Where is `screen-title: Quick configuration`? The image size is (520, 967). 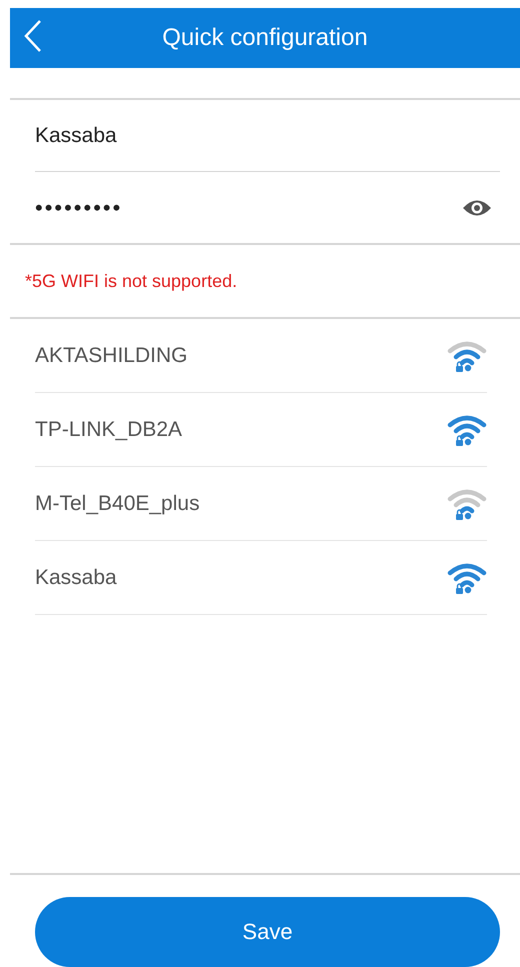 screen-title: Quick configuration is located at coordinates (265, 38).